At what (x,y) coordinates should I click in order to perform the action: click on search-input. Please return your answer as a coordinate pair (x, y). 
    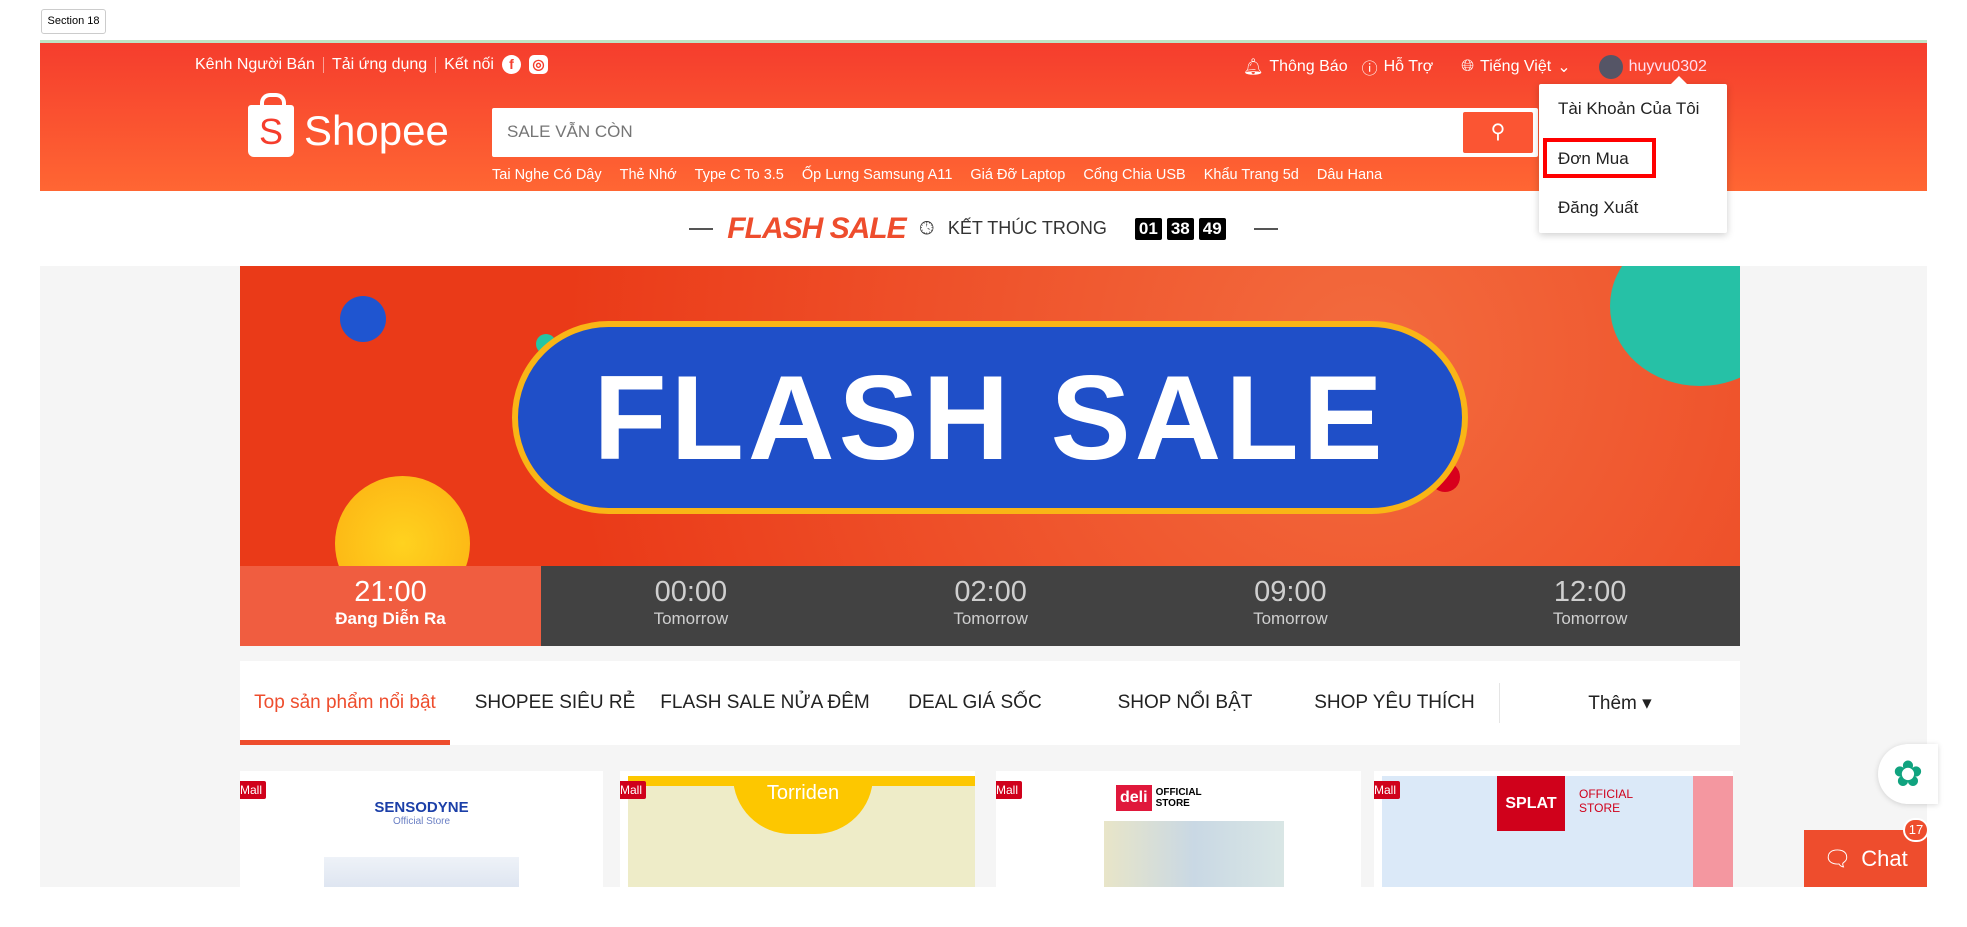
    Looking at the image, I should click on (942, 131).